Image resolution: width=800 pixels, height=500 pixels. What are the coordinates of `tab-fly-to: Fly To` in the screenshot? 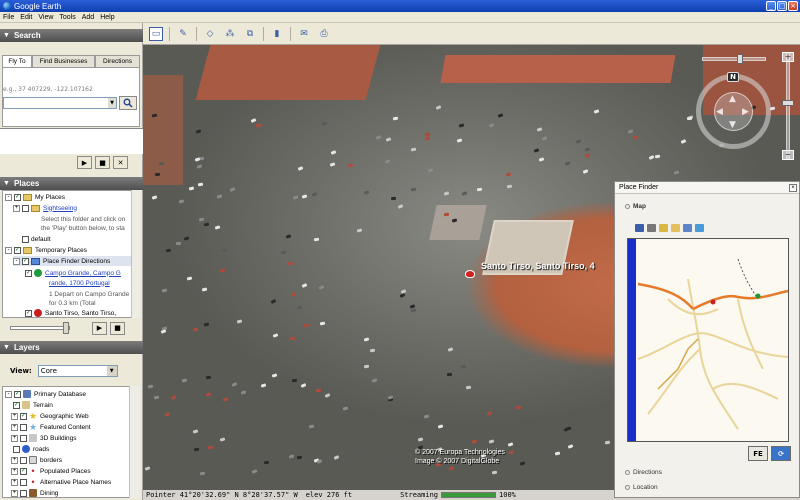 It's located at (17, 61).